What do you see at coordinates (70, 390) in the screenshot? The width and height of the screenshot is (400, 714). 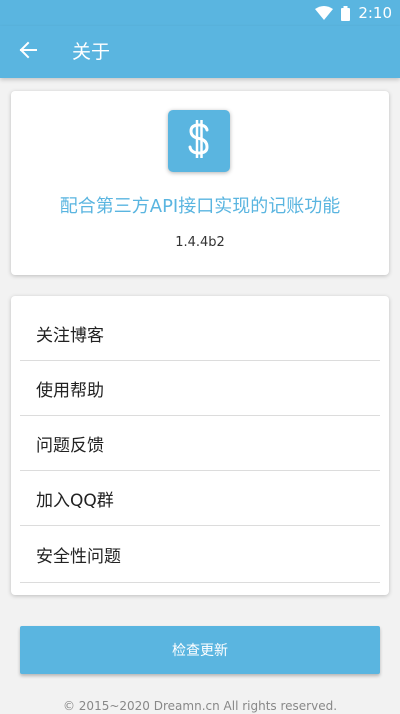 I see `menu-item-label: 使用帮助` at bounding box center [70, 390].